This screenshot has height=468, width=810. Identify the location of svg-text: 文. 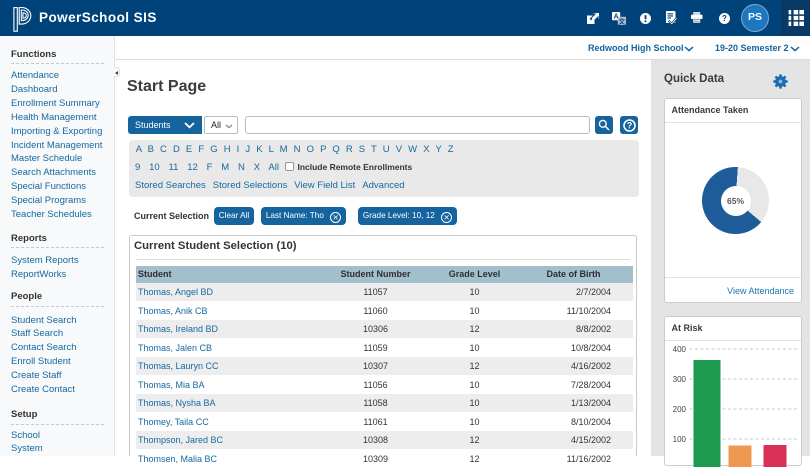
(622, 20).